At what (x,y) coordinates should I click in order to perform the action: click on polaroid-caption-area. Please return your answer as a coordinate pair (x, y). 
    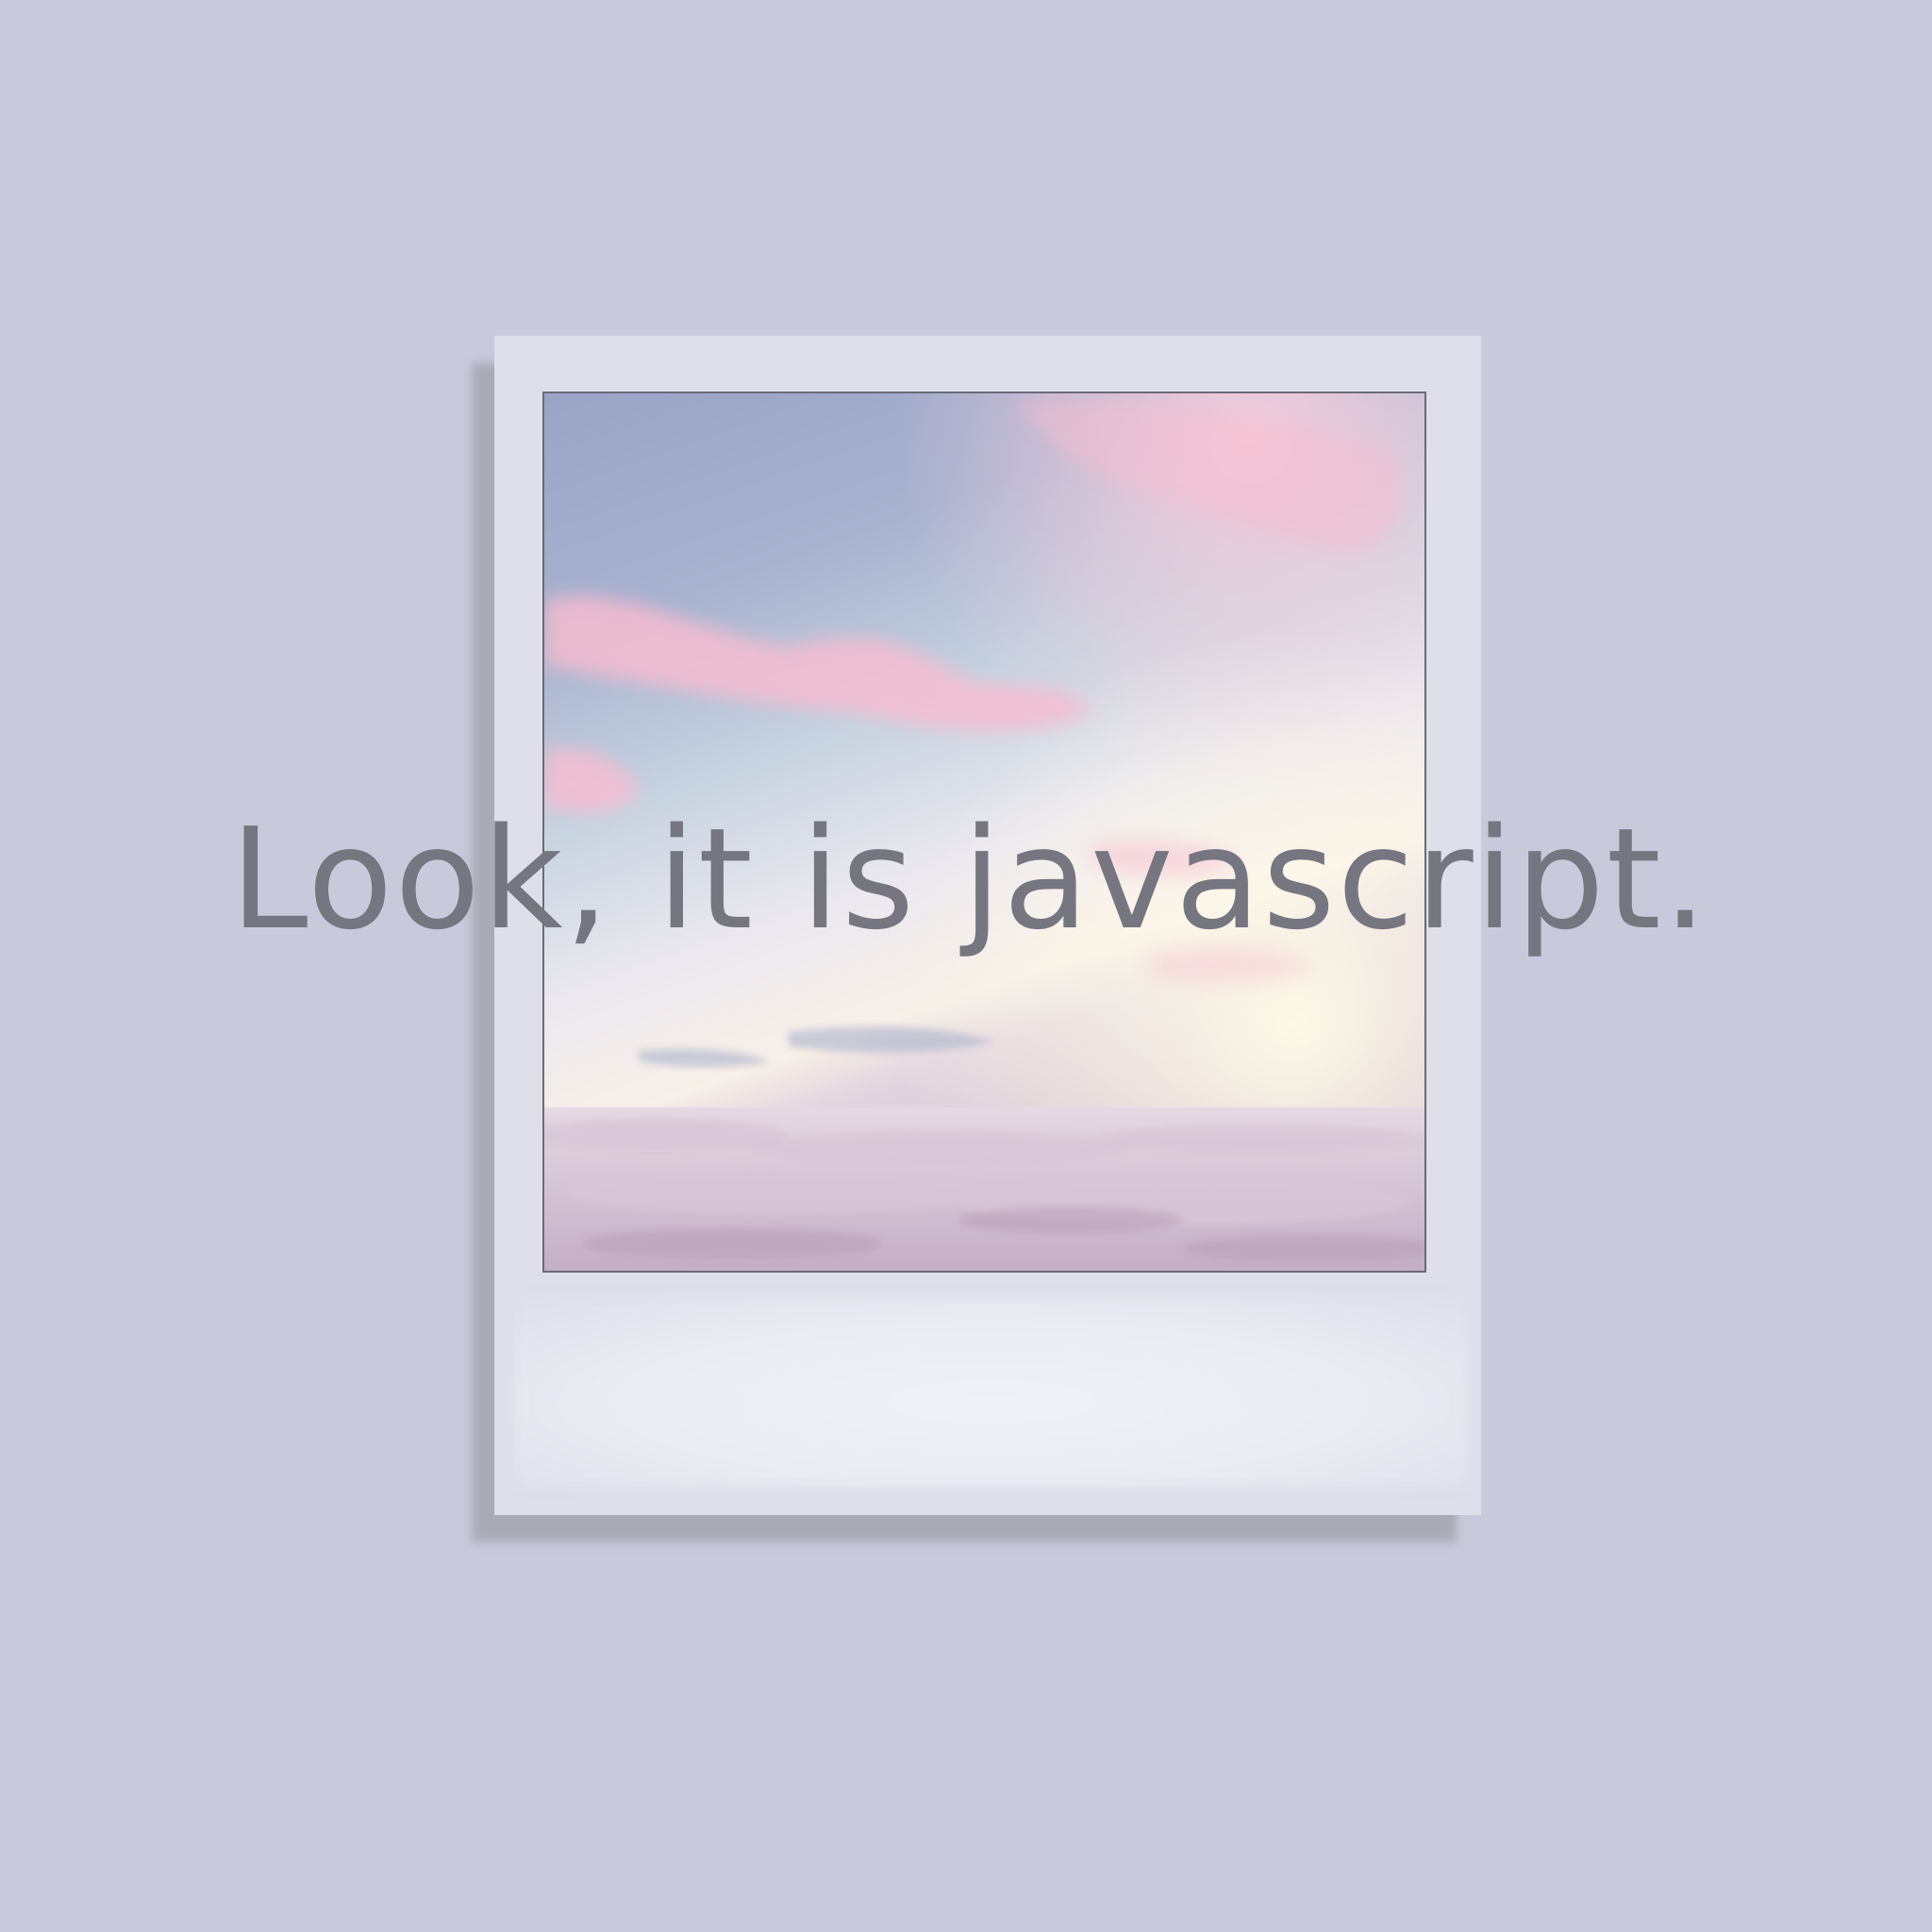
    Looking at the image, I should click on (991, 1393).